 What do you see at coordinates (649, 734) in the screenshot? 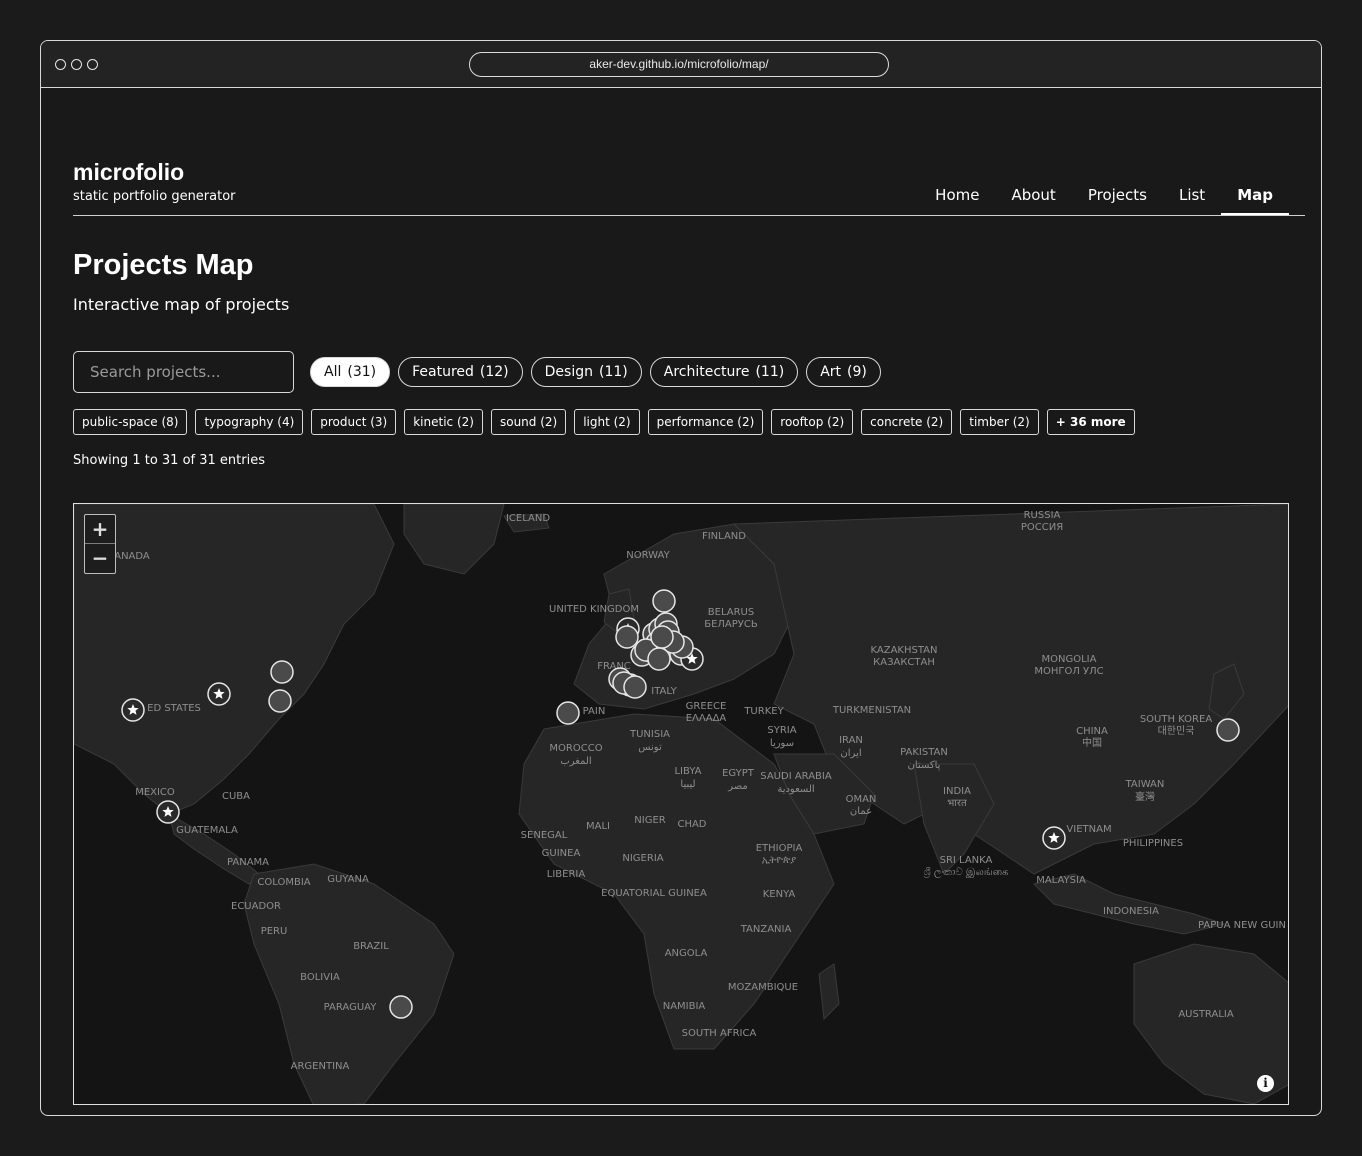
I see `map-label: TUNISIA` at bounding box center [649, 734].